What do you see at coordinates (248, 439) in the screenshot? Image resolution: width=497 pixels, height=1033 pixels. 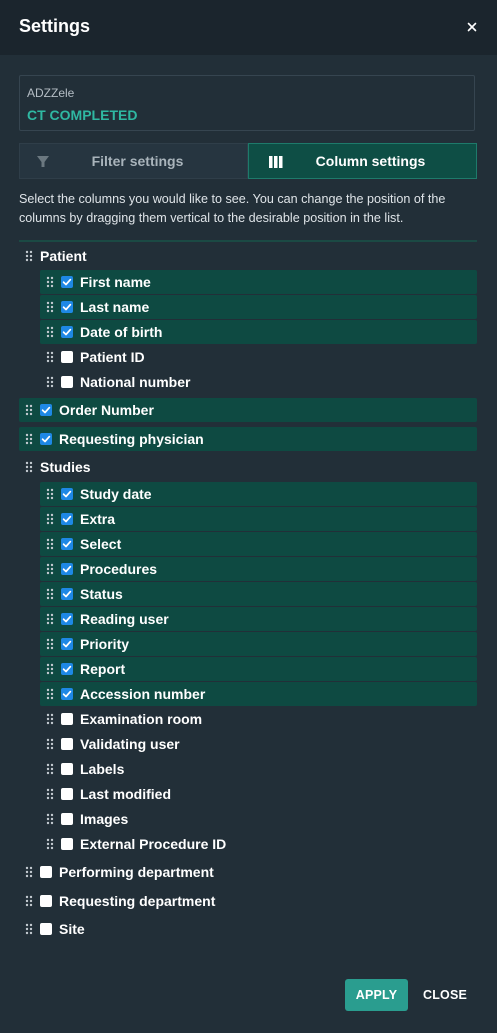 I see `column-item-requesting-physician: Requesting physician` at bounding box center [248, 439].